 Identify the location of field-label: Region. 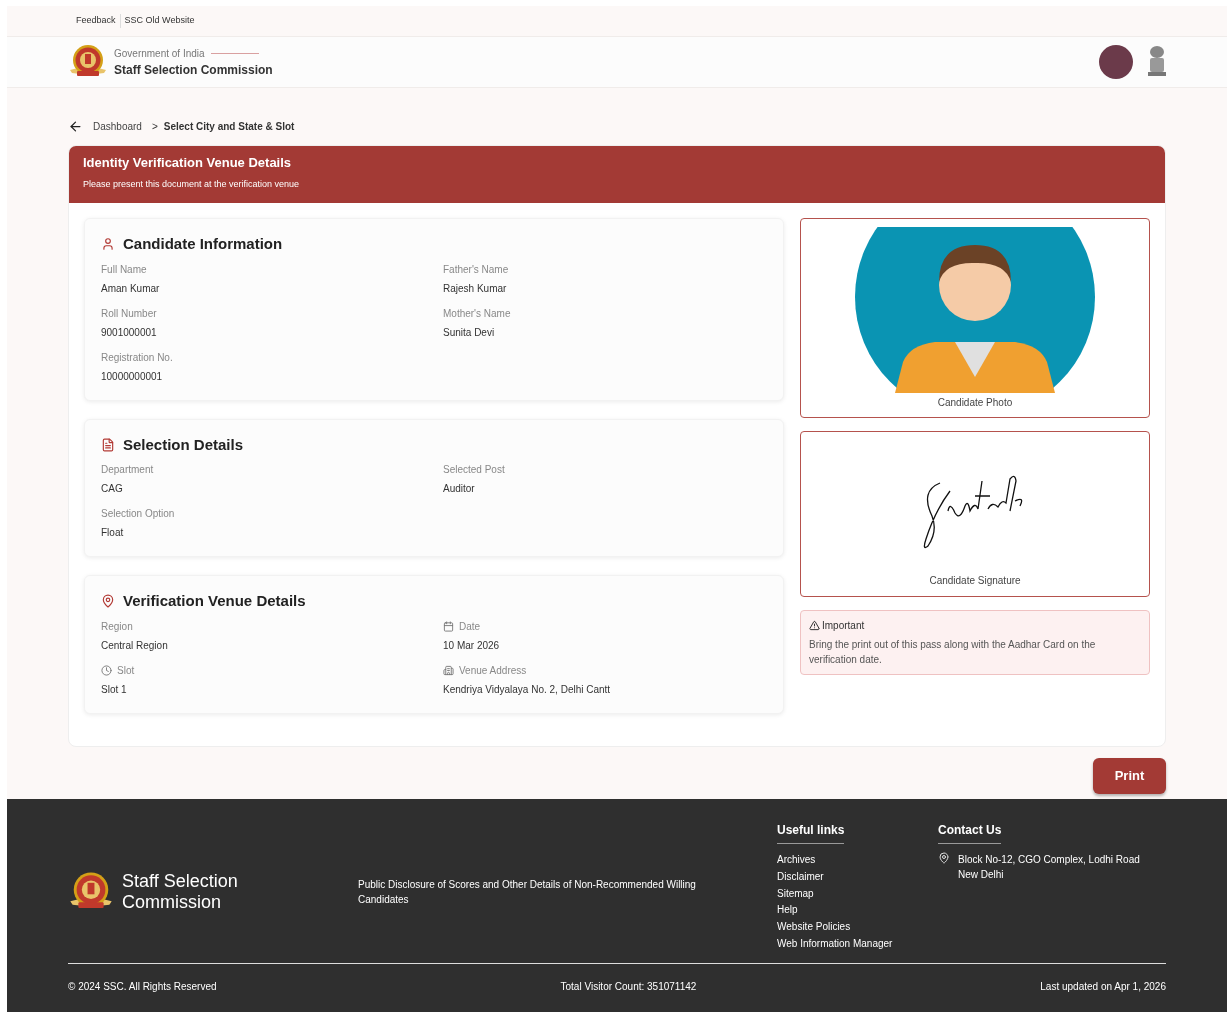
(117, 626).